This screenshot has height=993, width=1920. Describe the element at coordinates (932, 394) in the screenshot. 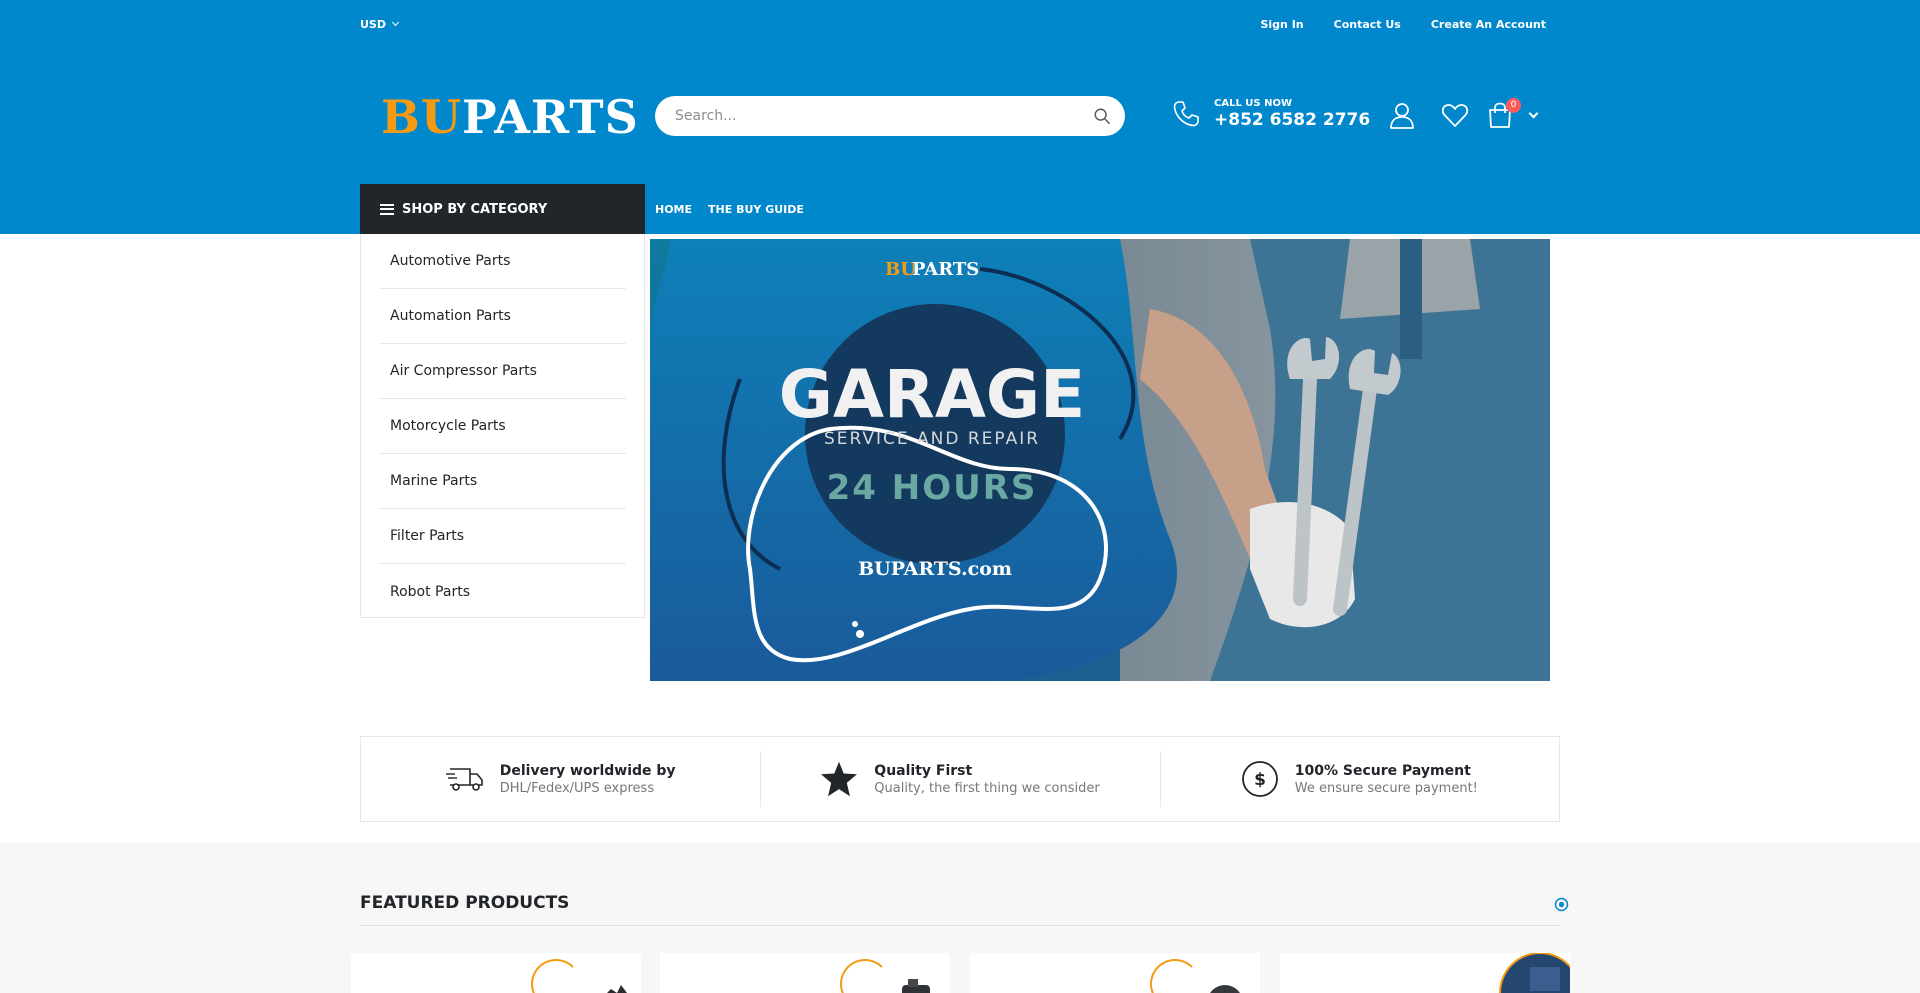

I see `banner-headline: GARAGE` at that location.